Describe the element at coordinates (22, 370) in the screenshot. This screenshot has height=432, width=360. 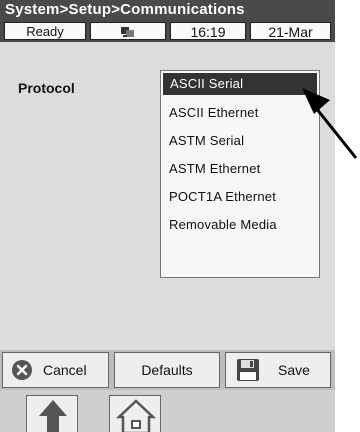
I see `x-circle-icon` at that location.